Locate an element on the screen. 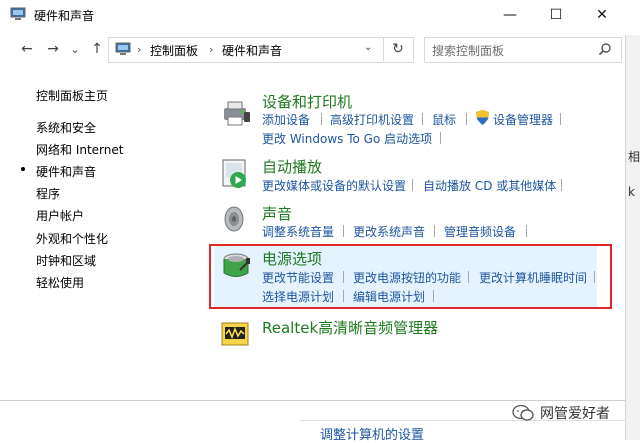 This screenshot has width=640, height=443. background-window-edge is located at coordinates (632, 237).